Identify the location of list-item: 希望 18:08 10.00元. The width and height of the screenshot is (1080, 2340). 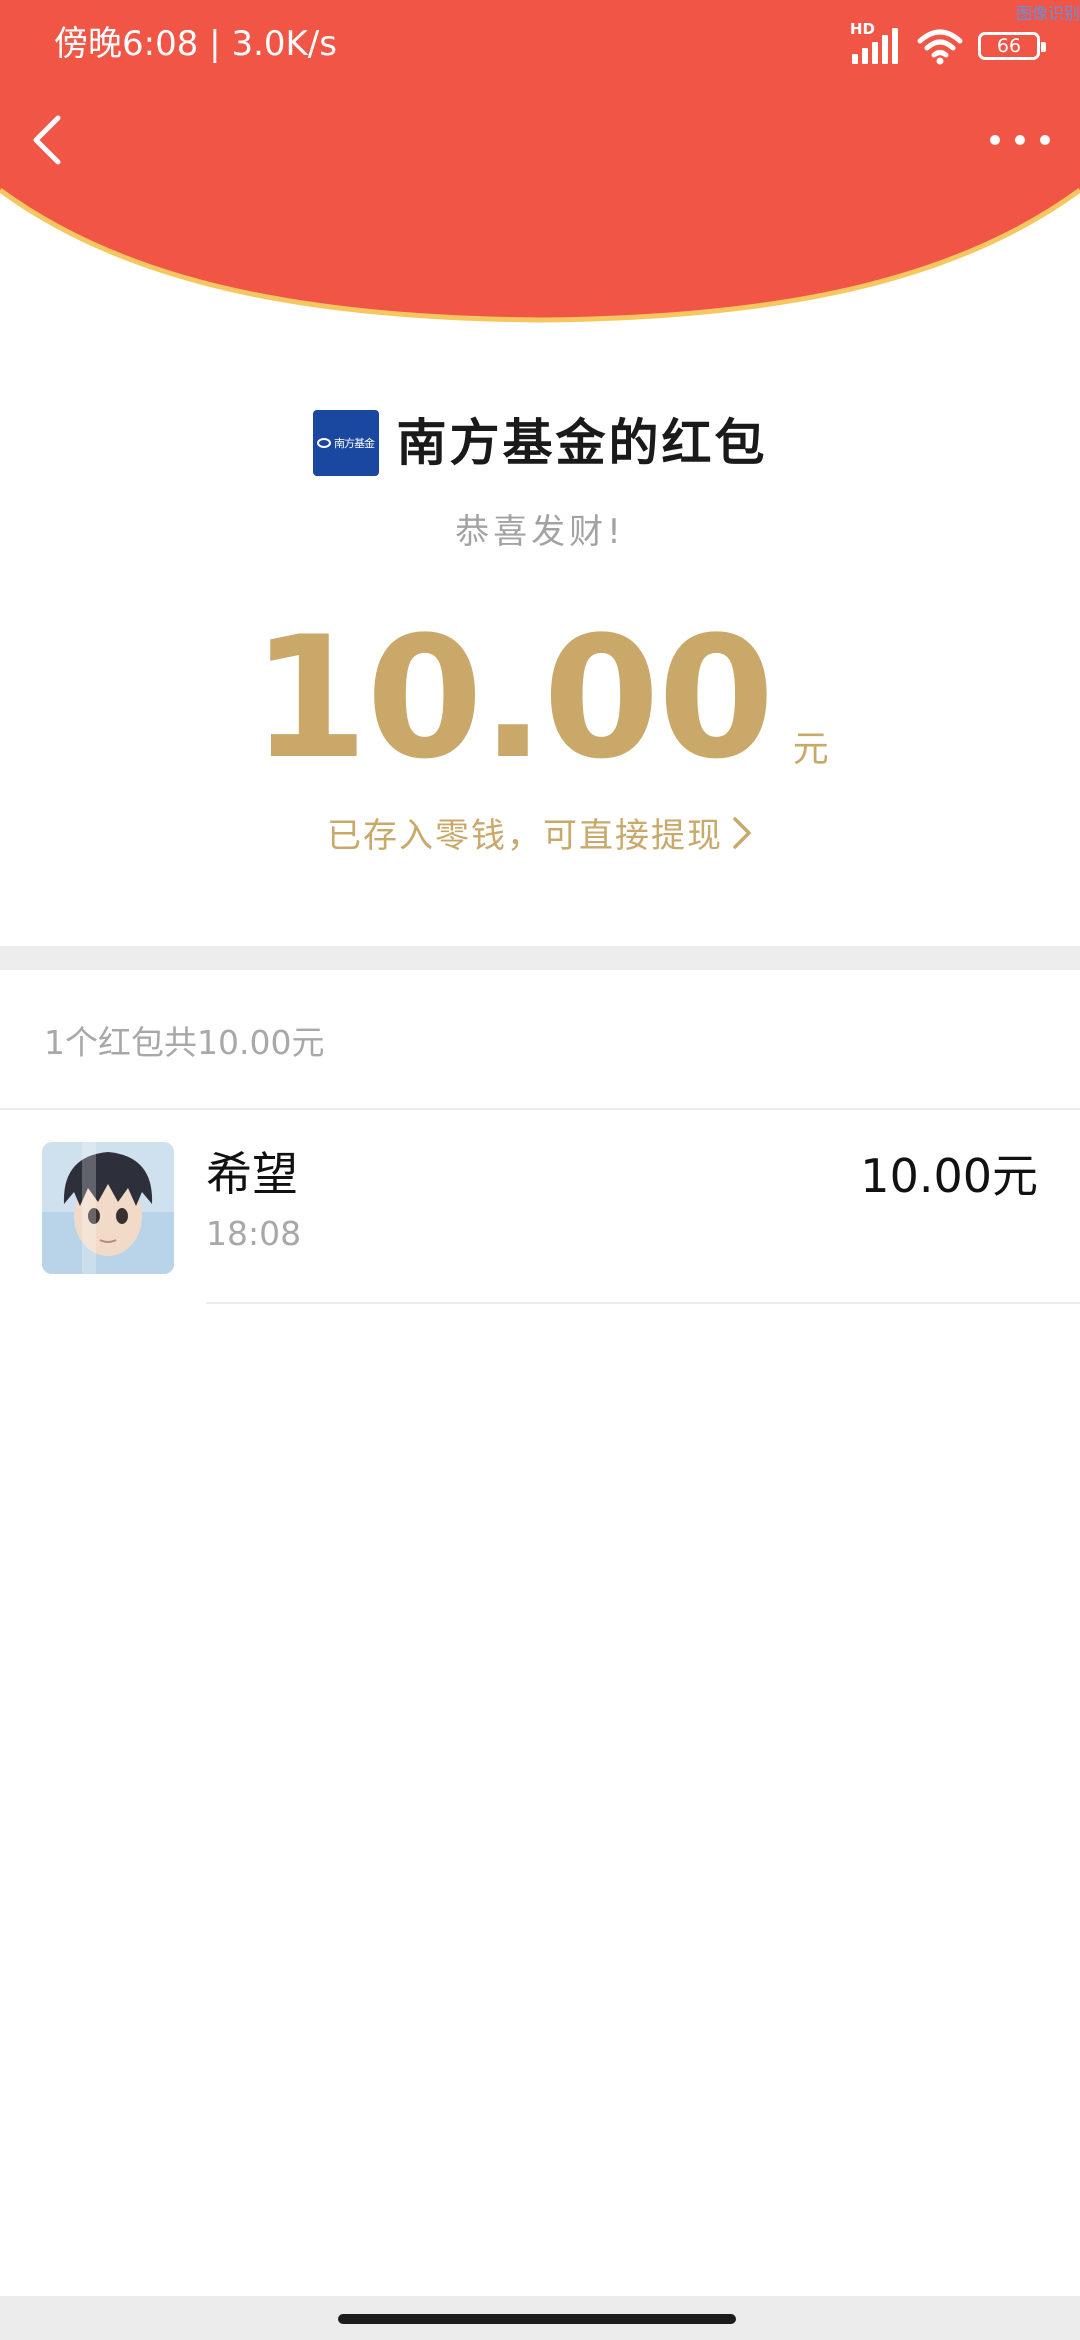
(540, 1207).